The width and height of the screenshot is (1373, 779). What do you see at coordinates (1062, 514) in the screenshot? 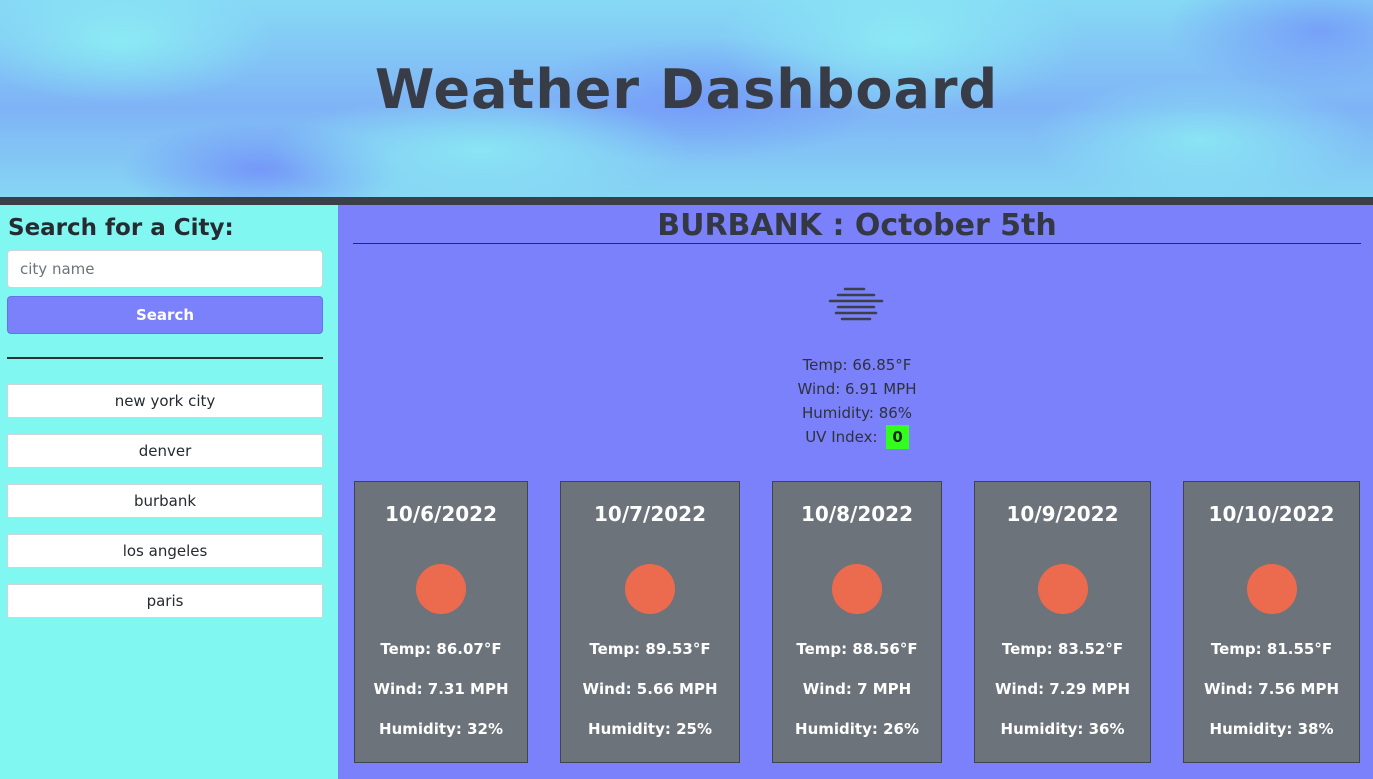
I see `forecast-date: 10/9/2022` at bounding box center [1062, 514].